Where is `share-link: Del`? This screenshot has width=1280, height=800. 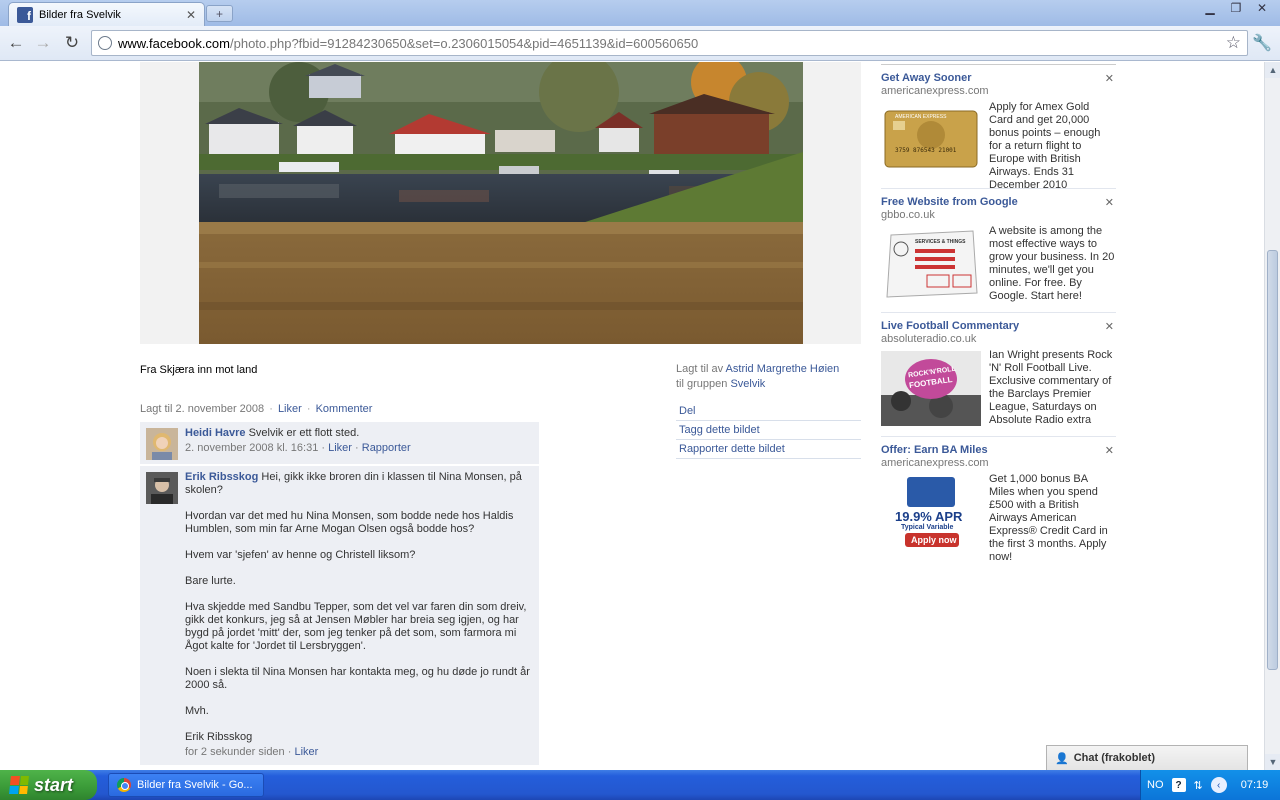 share-link: Del is located at coordinates (768, 411).